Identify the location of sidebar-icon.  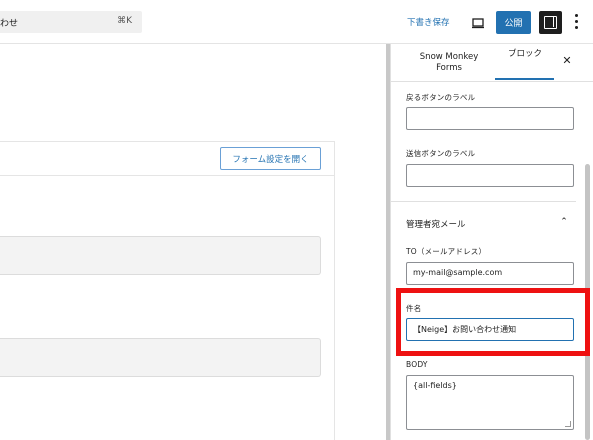
(550, 22).